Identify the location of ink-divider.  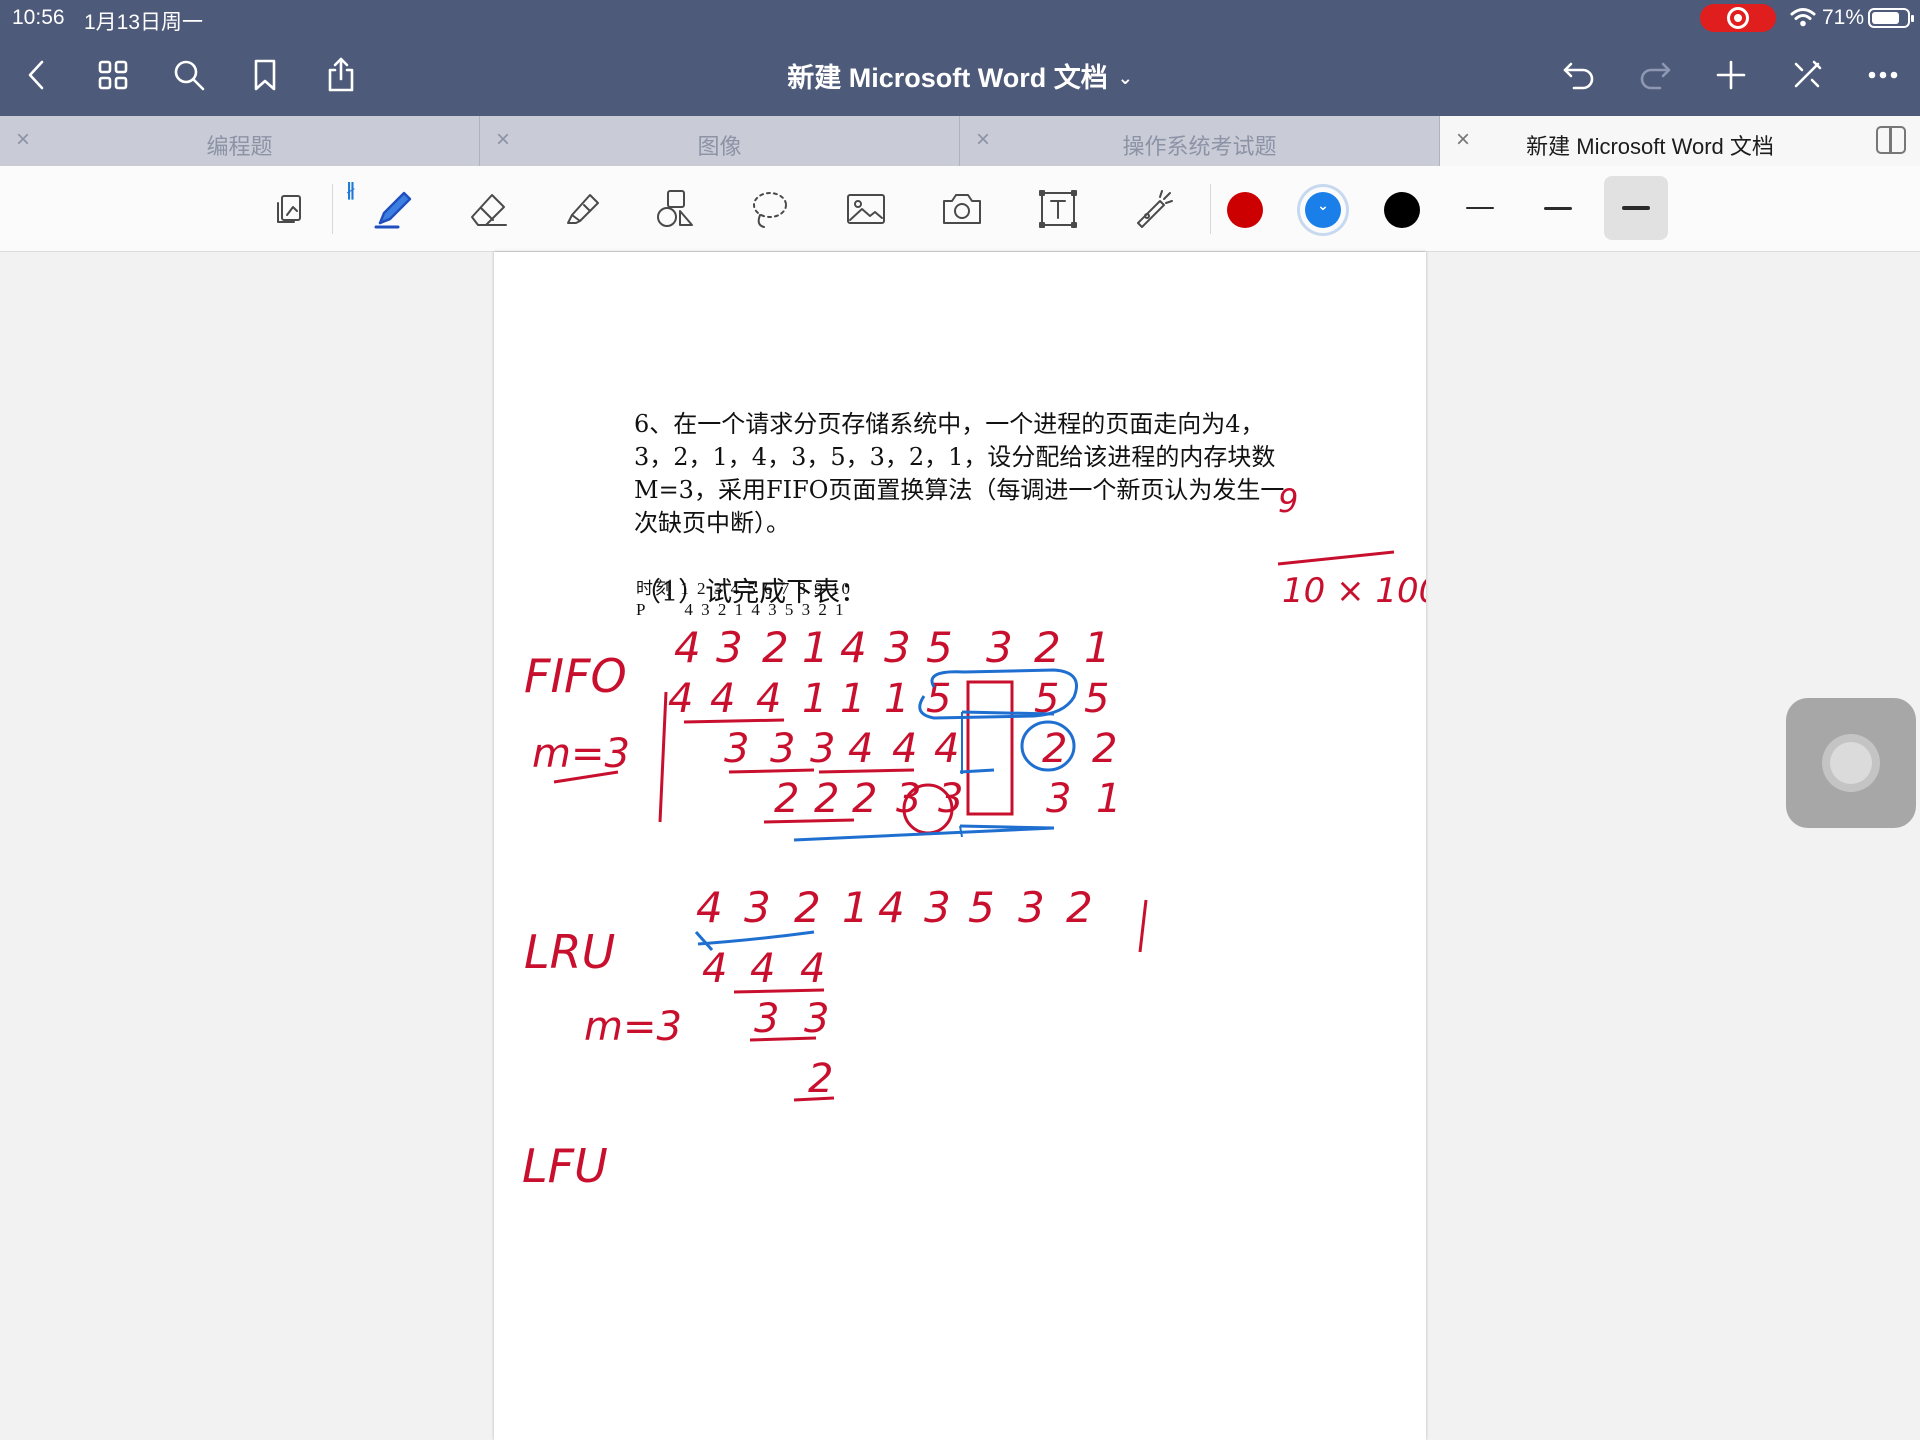
(663, 757).